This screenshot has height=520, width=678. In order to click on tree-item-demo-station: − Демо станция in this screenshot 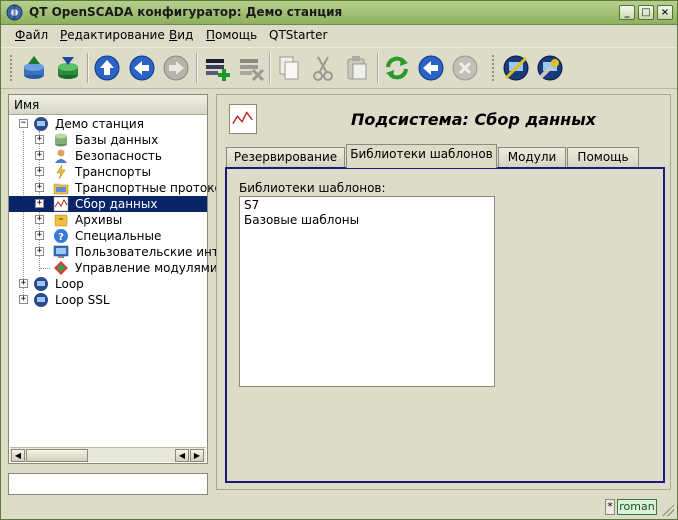, I will do `click(108, 124)`.